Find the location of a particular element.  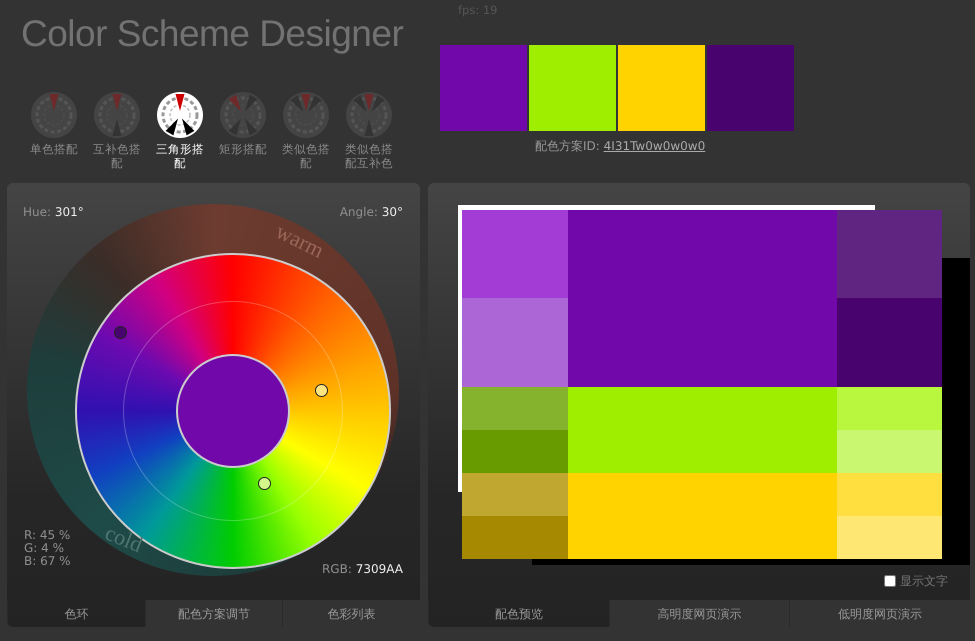

hue-readout: Hue: 301° is located at coordinates (53, 212).